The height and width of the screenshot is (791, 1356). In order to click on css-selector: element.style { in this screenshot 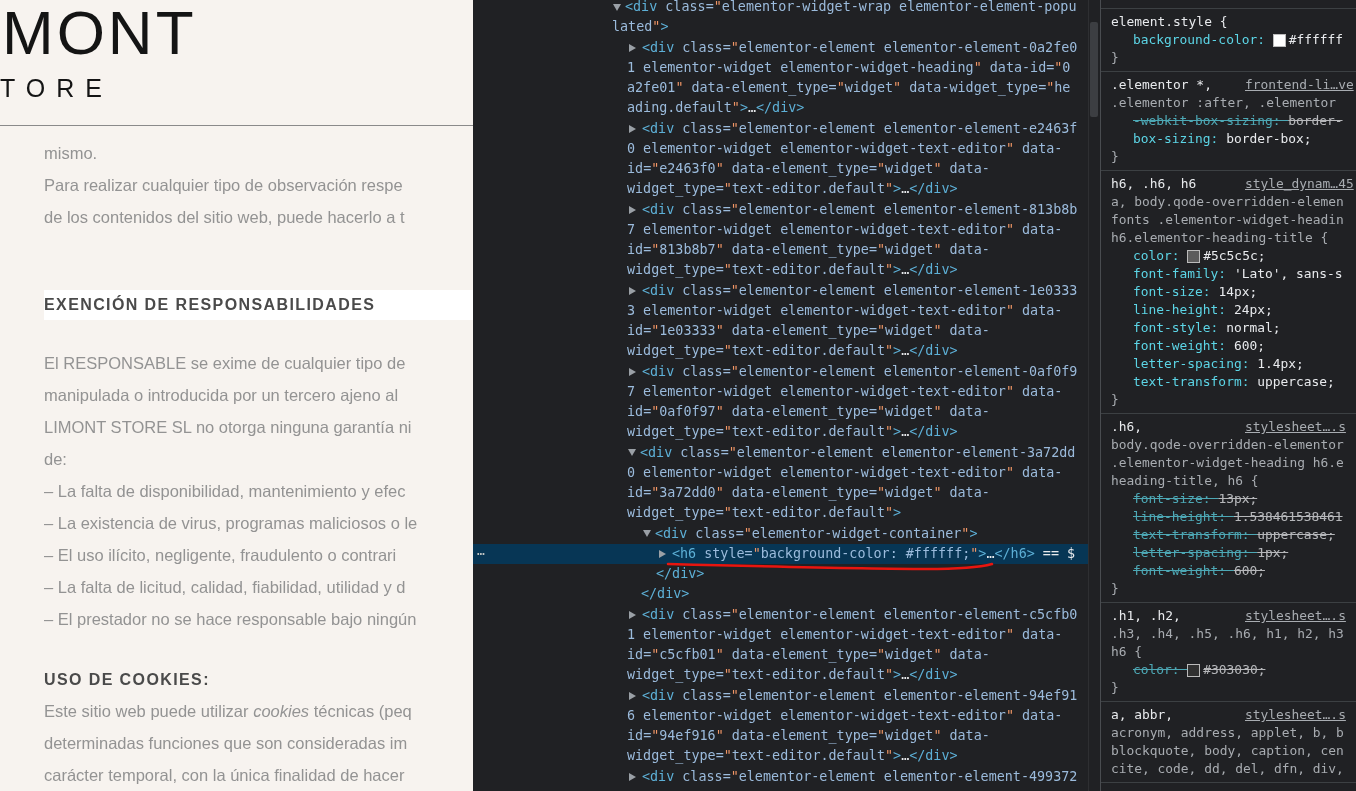, I will do `click(1169, 22)`.